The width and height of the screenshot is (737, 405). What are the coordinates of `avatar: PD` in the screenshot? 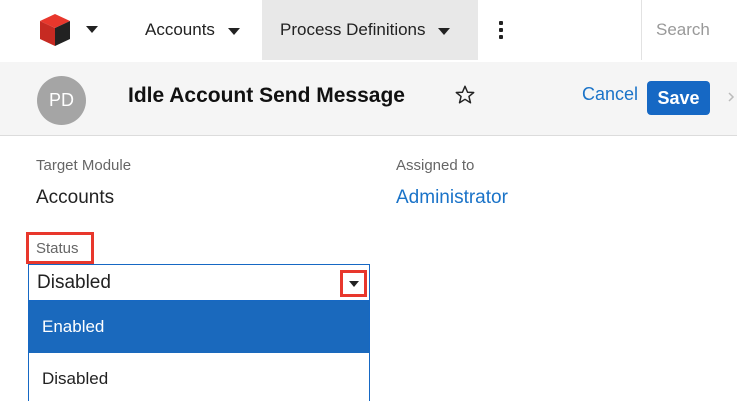 It's located at (61, 100).